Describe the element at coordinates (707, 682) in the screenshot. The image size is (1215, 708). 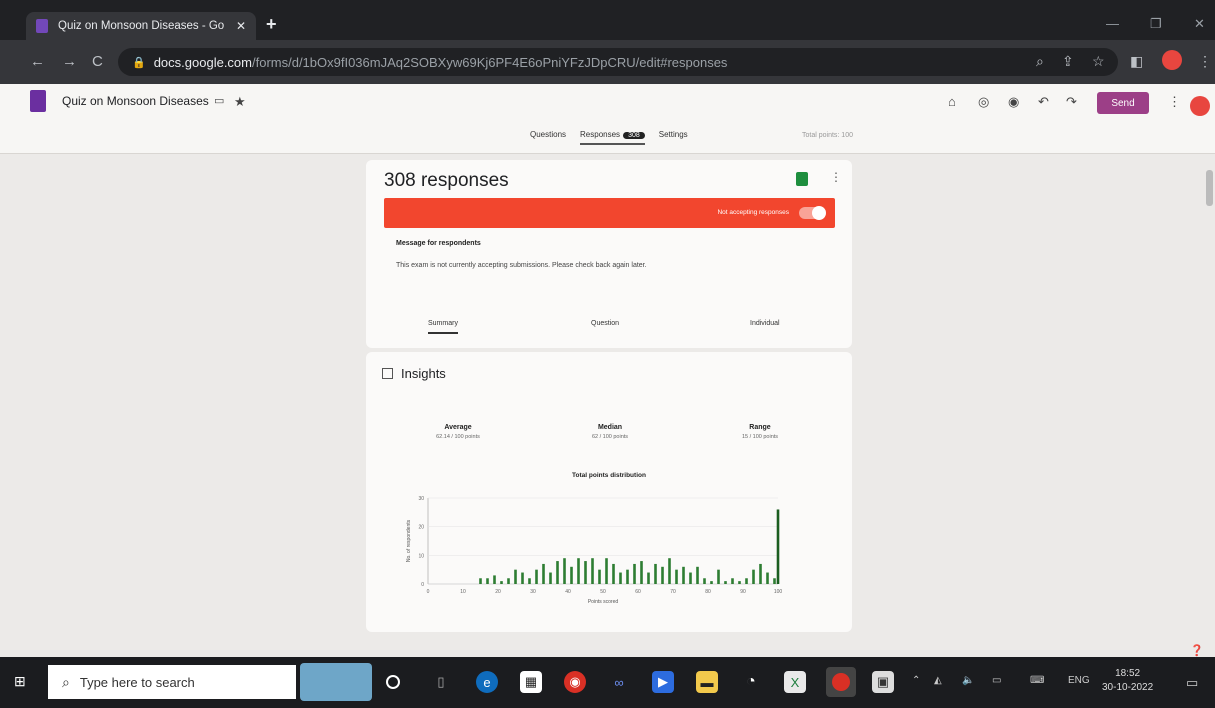
I see `file-explorer-icon: ▬` at that location.